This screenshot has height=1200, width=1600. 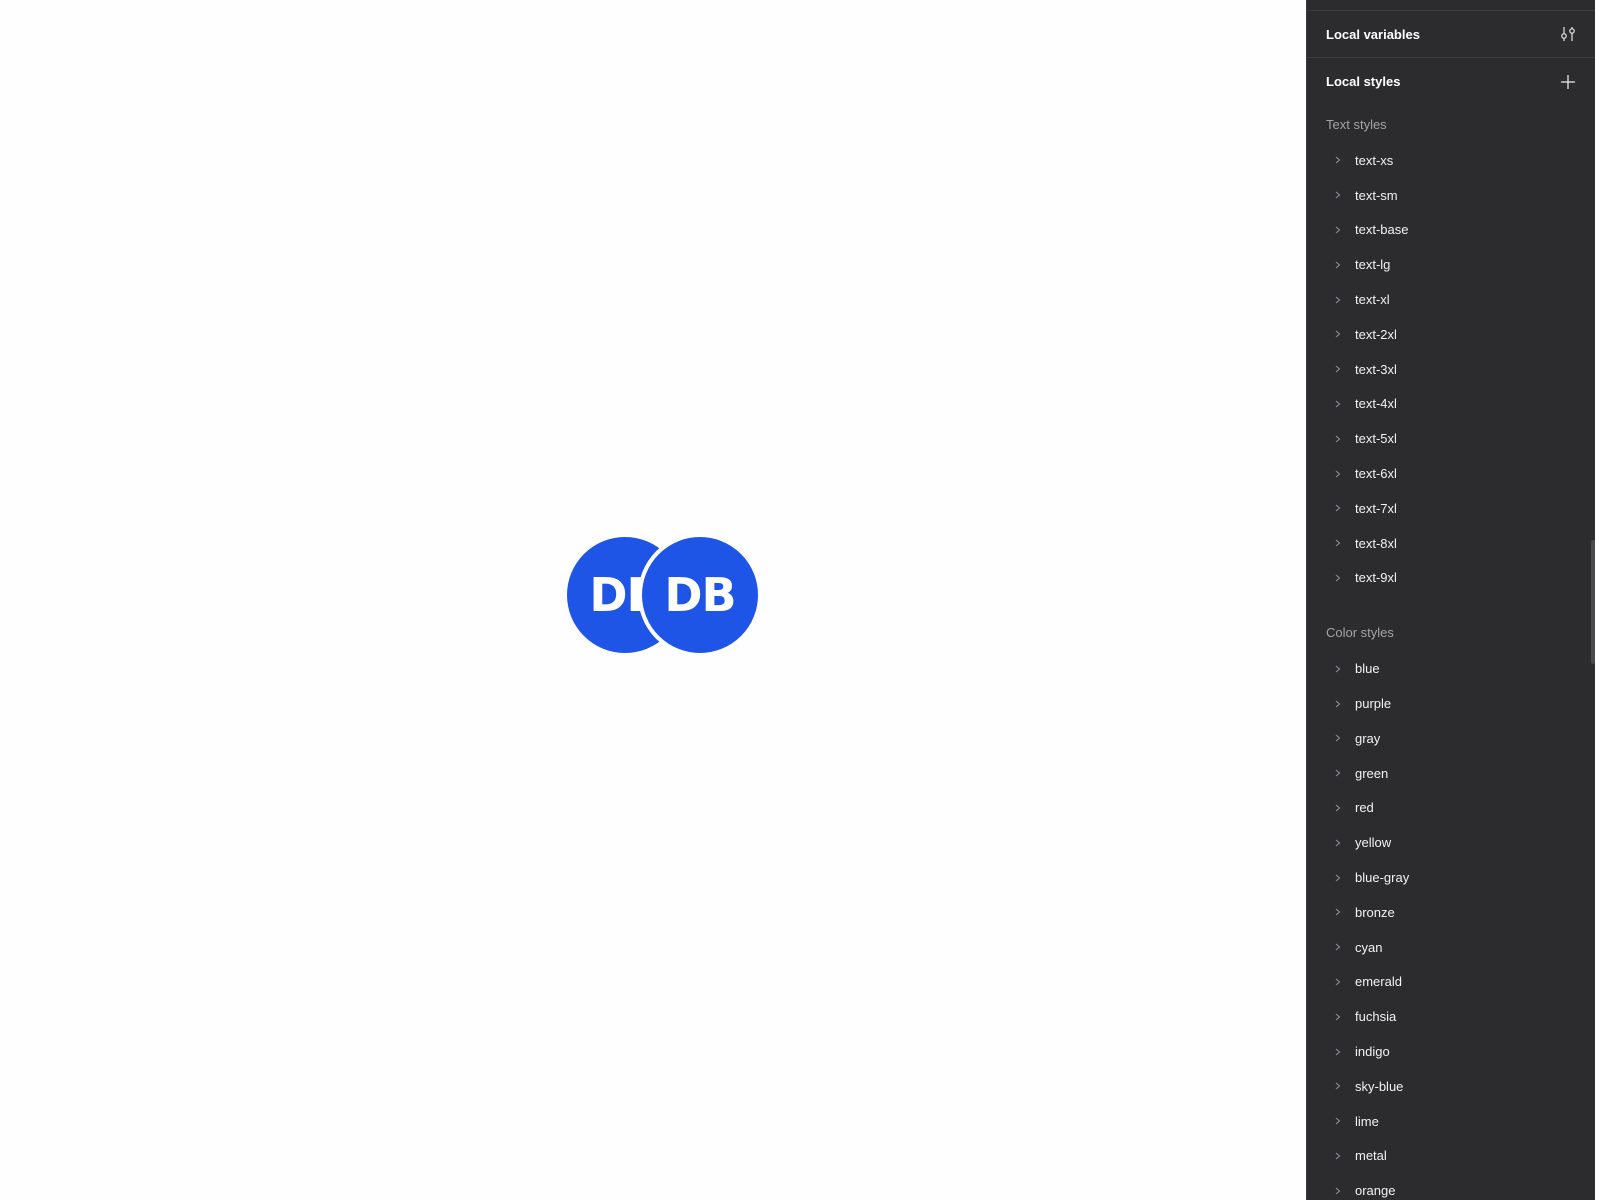 What do you see at coordinates (1378, 982) in the screenshot?
I see `color-style-label: emerald` at bounding box center [1378, 982].